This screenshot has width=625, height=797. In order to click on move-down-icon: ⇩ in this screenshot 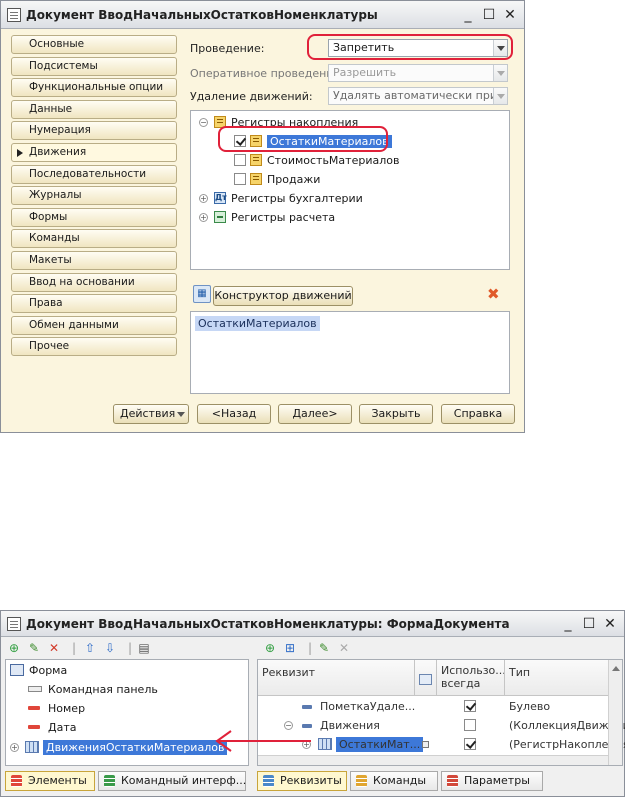, I will do `click(110, 648)`.